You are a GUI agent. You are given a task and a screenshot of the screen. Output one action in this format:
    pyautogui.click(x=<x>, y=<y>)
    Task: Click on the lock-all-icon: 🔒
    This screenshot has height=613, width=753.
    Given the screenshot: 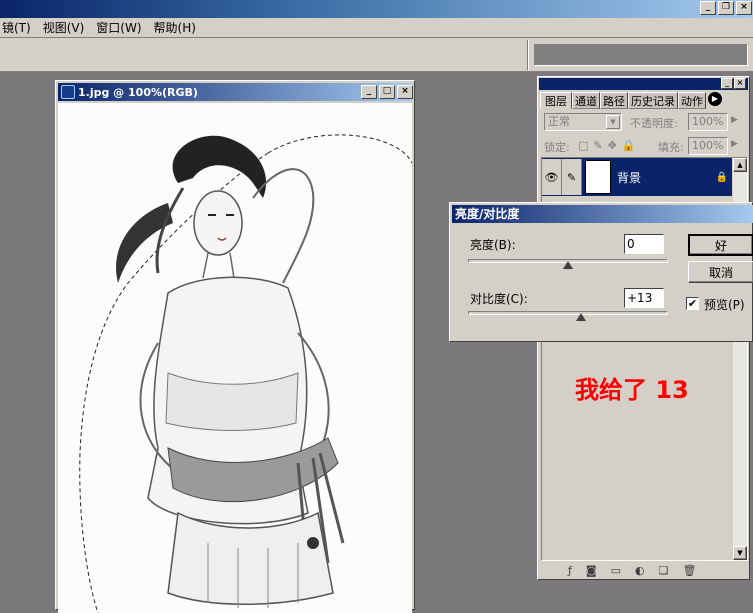 What is the action you would take?
    pyautogui.click(x=629, y=145)
    